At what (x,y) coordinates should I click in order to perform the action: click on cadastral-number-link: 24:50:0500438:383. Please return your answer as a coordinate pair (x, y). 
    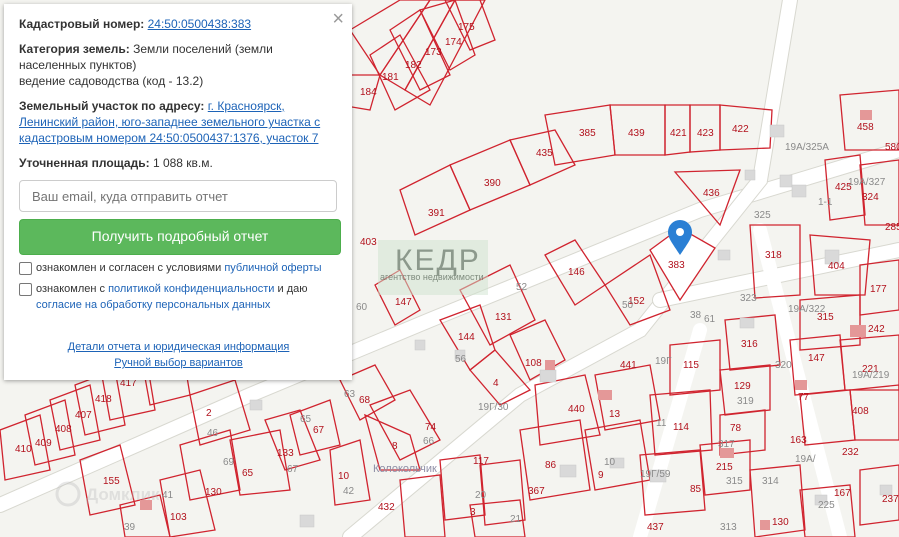
    Looking at the image, I should click on (199, 24).